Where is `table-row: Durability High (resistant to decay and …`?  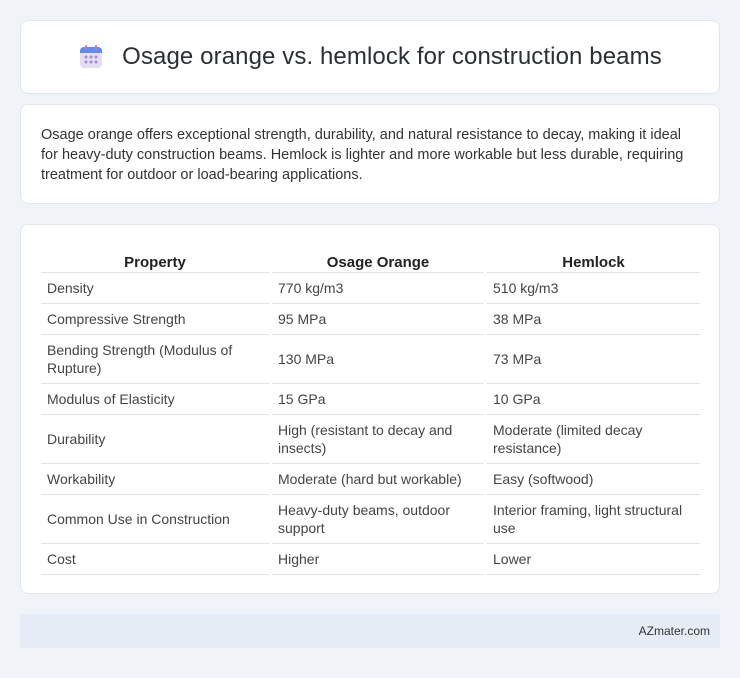 table-row: Durability High (resistant to decay and … is located at coordinates (370, 439).